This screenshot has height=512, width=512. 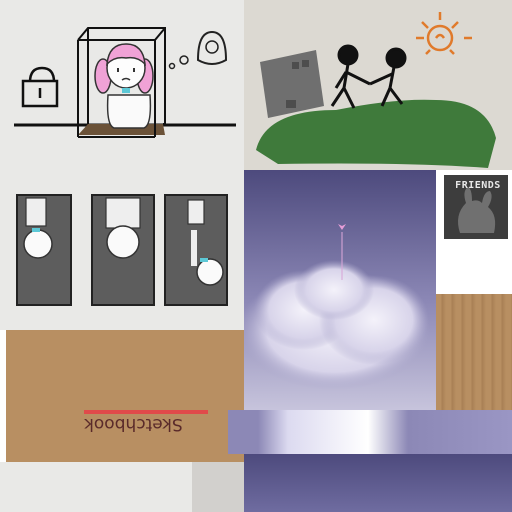 I want to click on sun-icon, so click(x=444, y=33).